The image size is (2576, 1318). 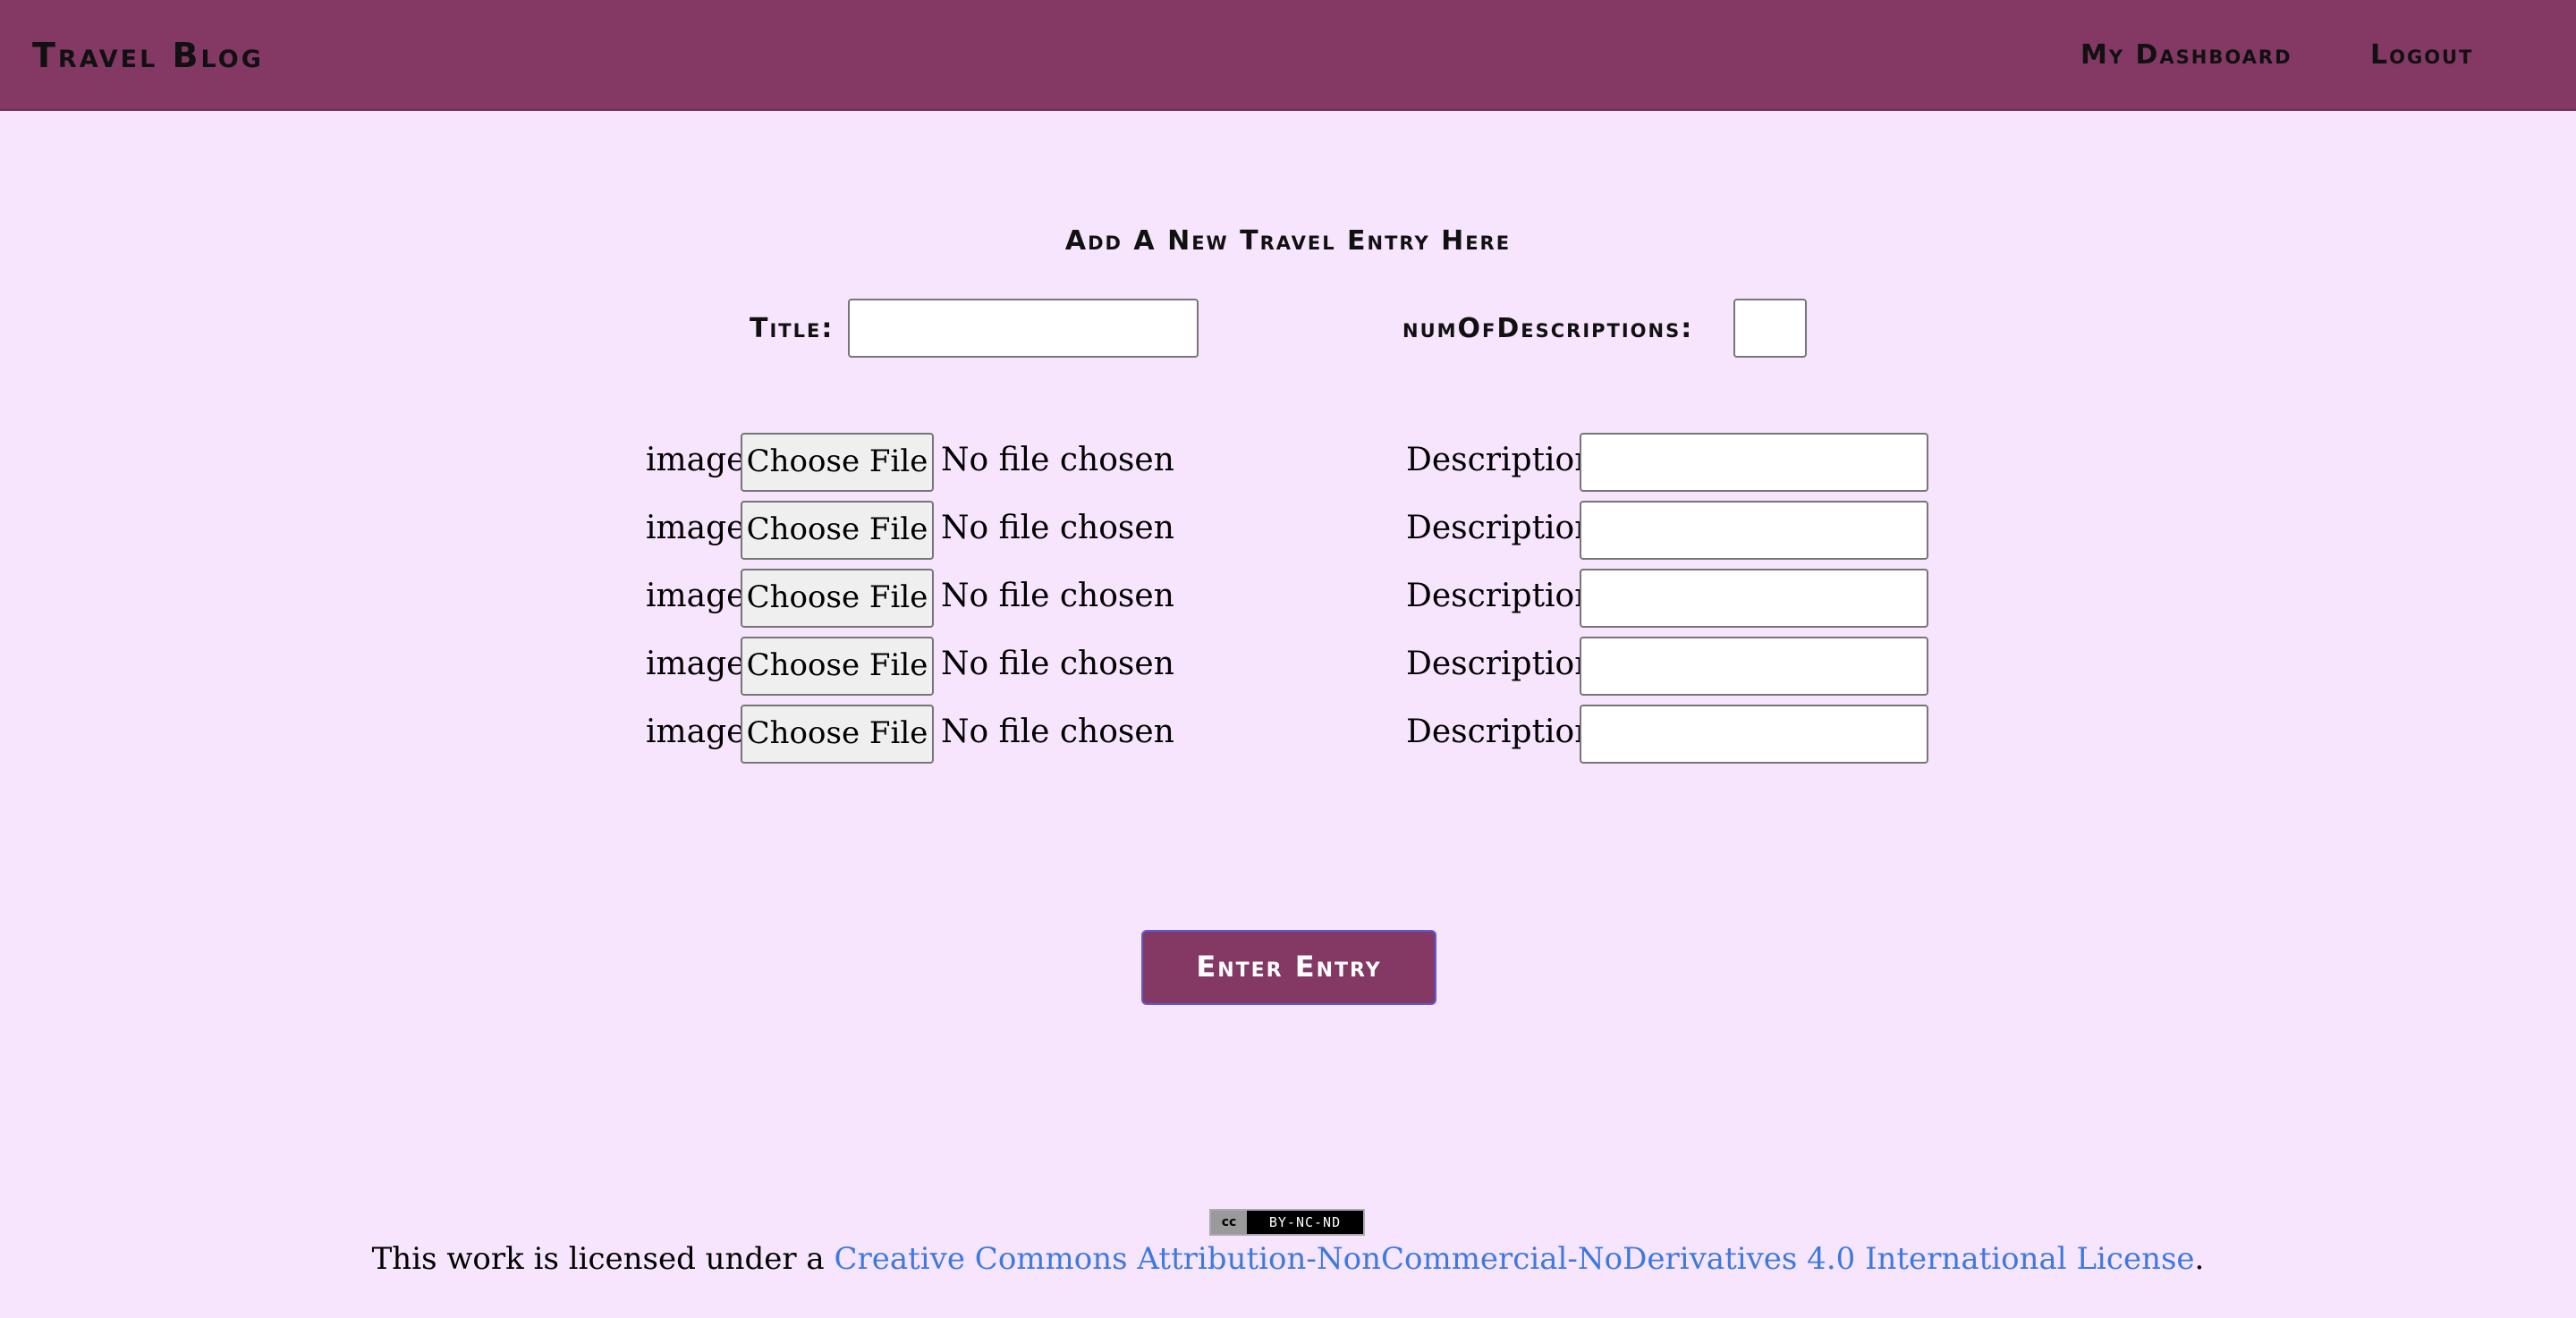 I want to click on title-label: Title:, so click(x=792, y=329).